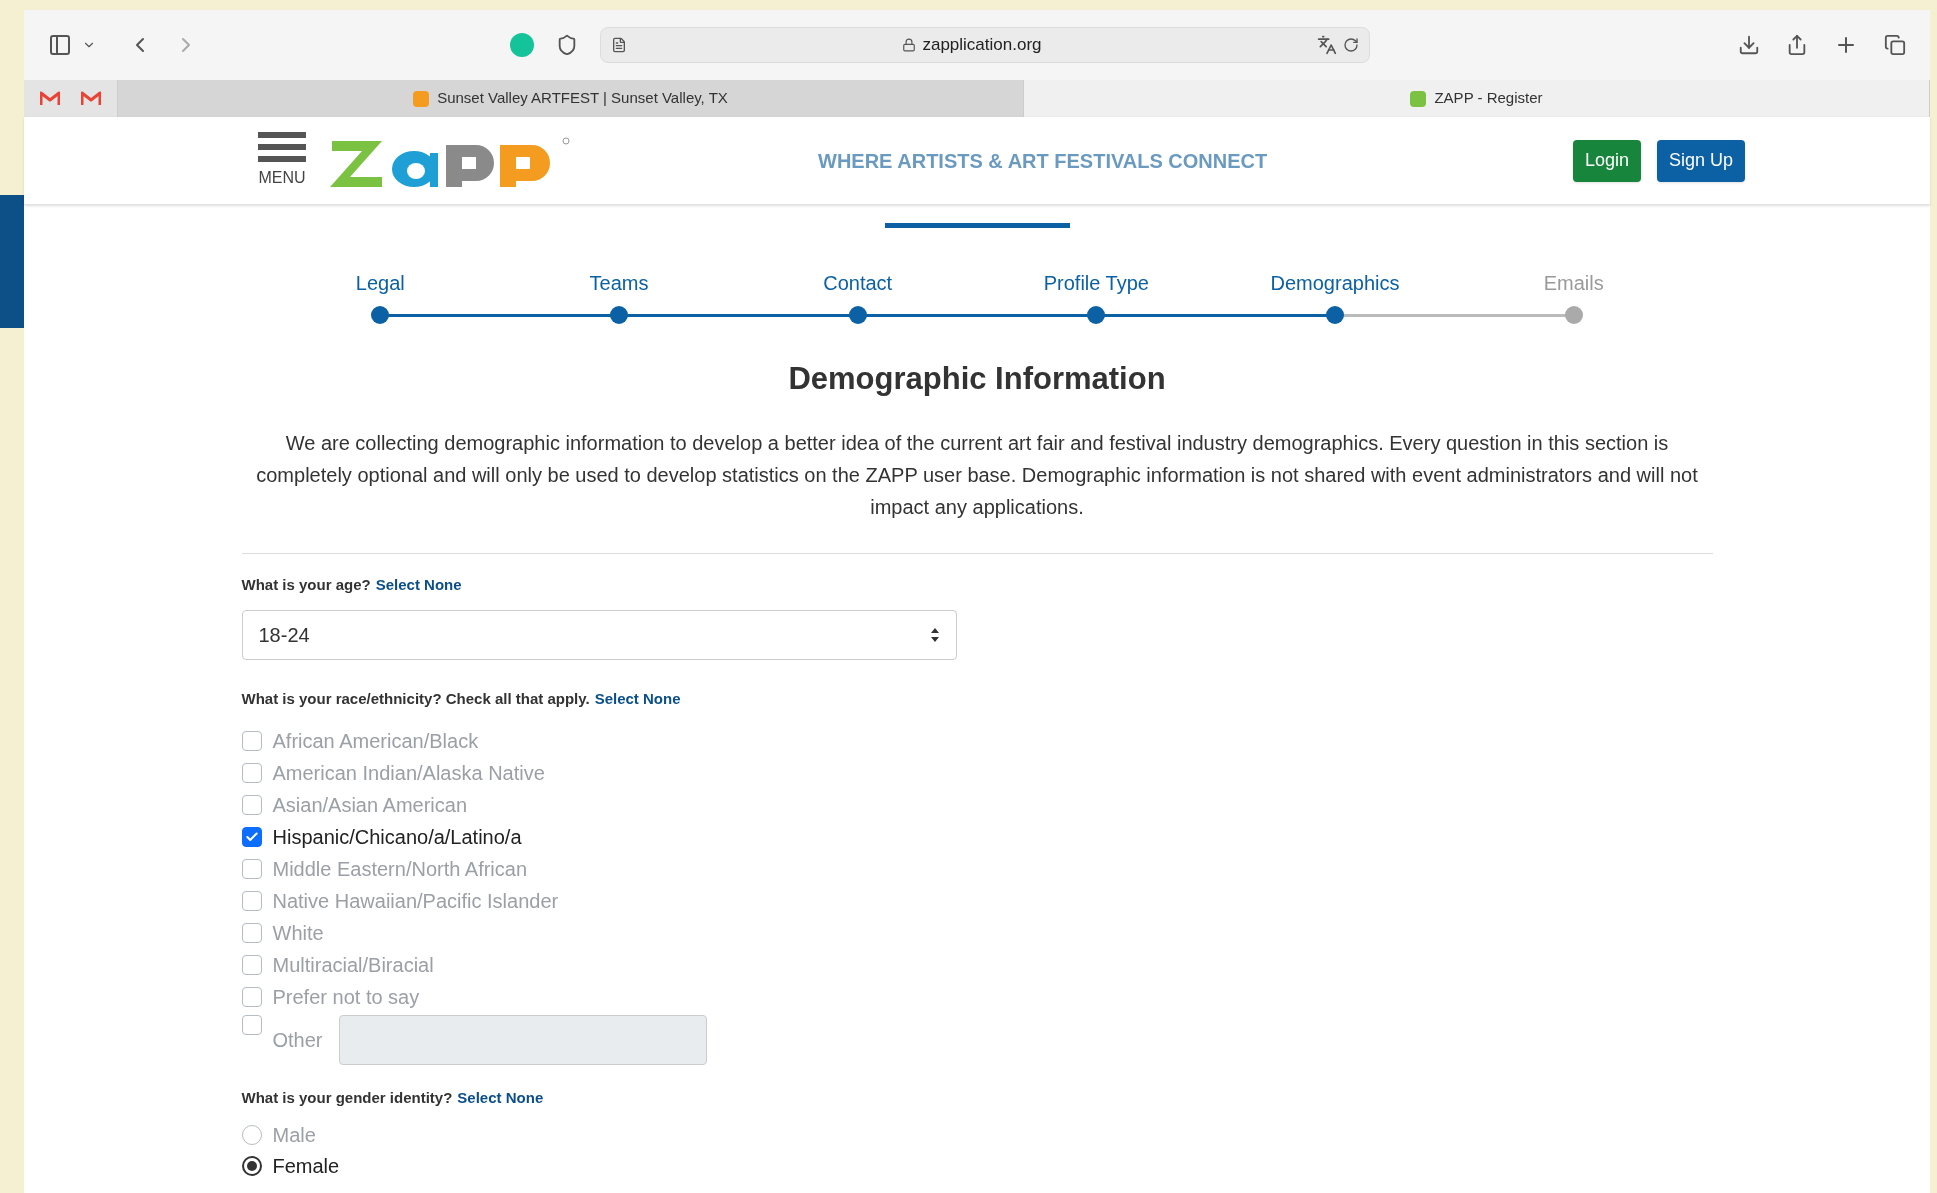 This screenshot has height=1193, width=1937. Describe the element at coordinates (934, 635) in the screenshot. I see `select-arrows-icon` at that location.